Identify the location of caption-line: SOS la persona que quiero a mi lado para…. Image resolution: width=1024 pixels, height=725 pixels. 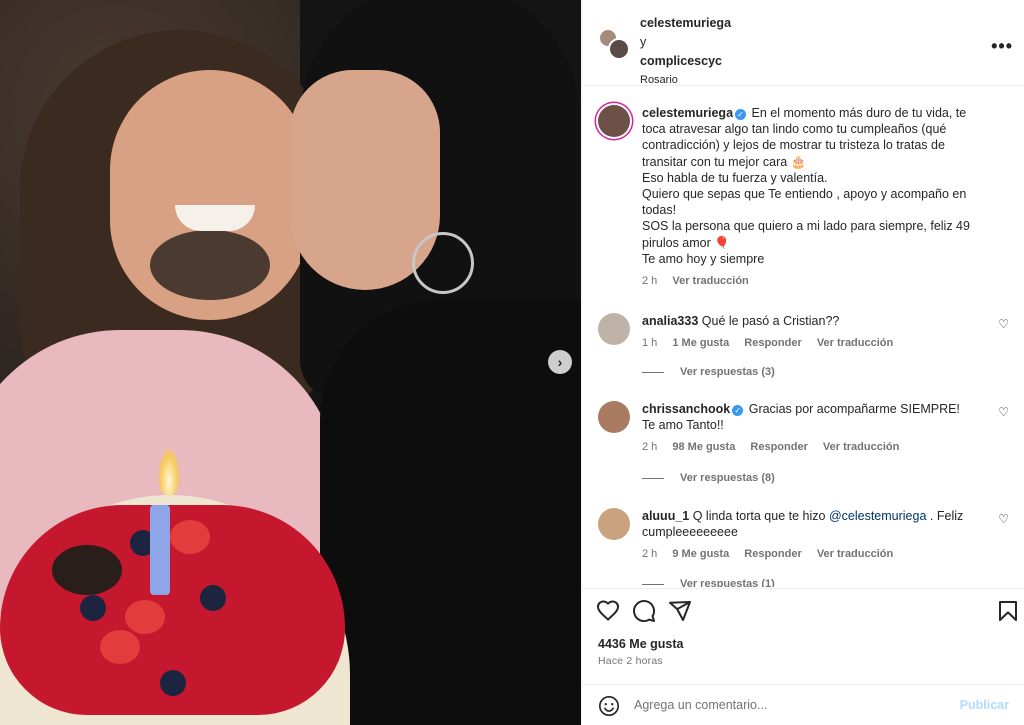
(806, 226).